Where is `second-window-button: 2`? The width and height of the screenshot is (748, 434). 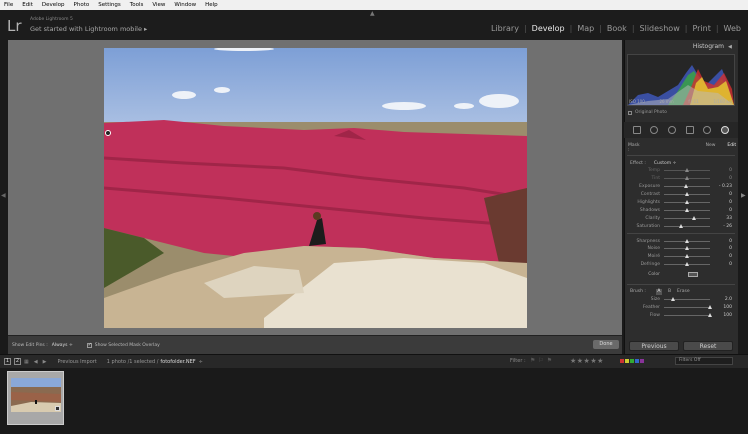
second-window-button: 2 is located at coordinates (17, 361).